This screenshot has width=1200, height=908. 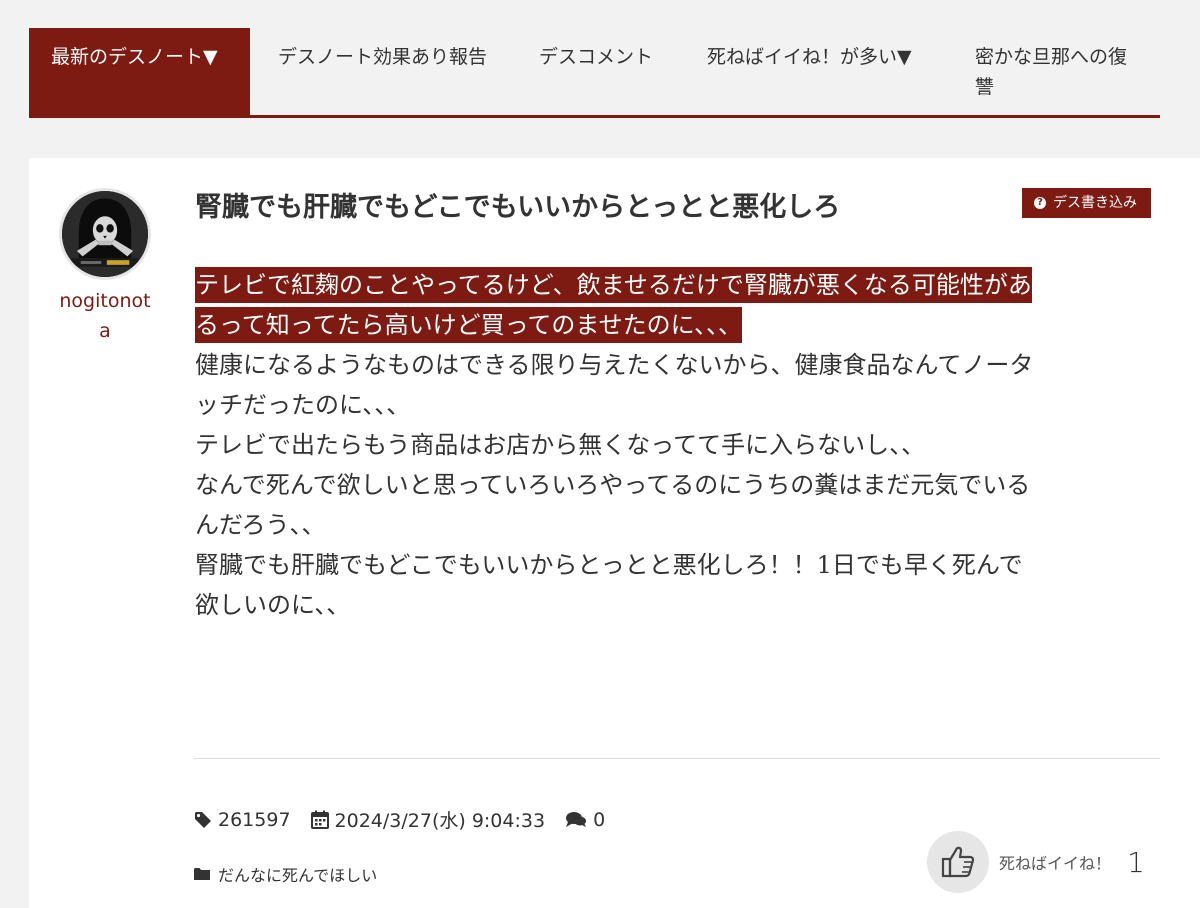 I want to click on nav-item-most-liked: 死ねばイイね！が多い▼, so click(x=818, y=71).